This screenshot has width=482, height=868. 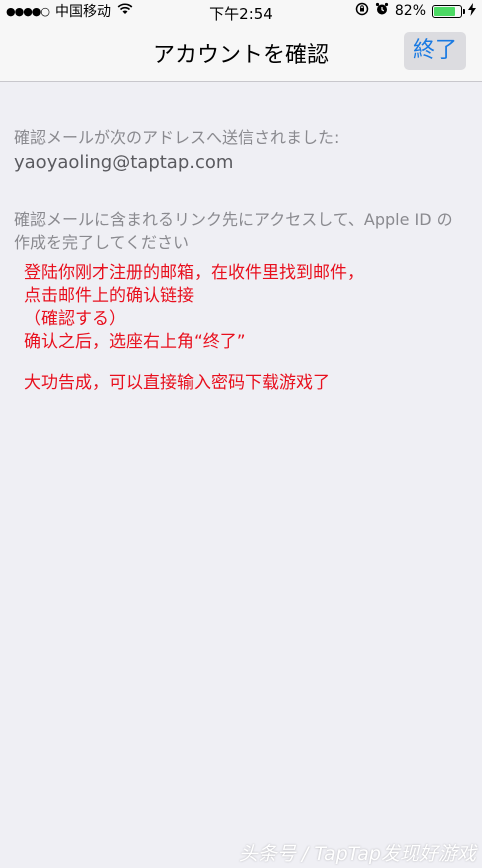 I want to click on charging-bolt-icon, so click(x=472, y=11).